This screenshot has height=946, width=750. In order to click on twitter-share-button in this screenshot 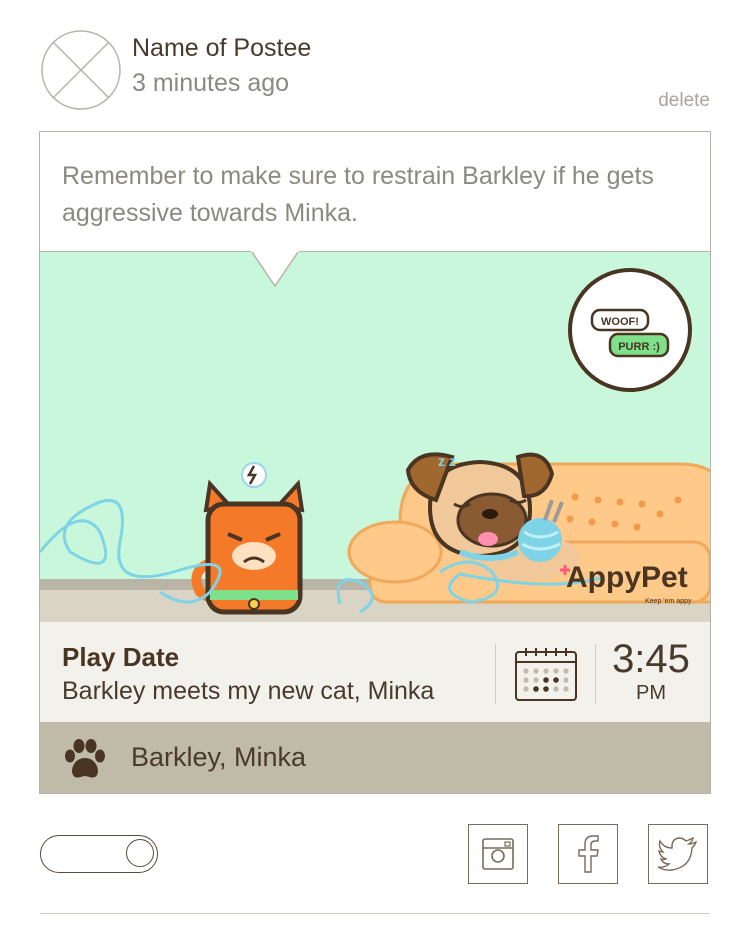, I will do `click(678, 854)`.